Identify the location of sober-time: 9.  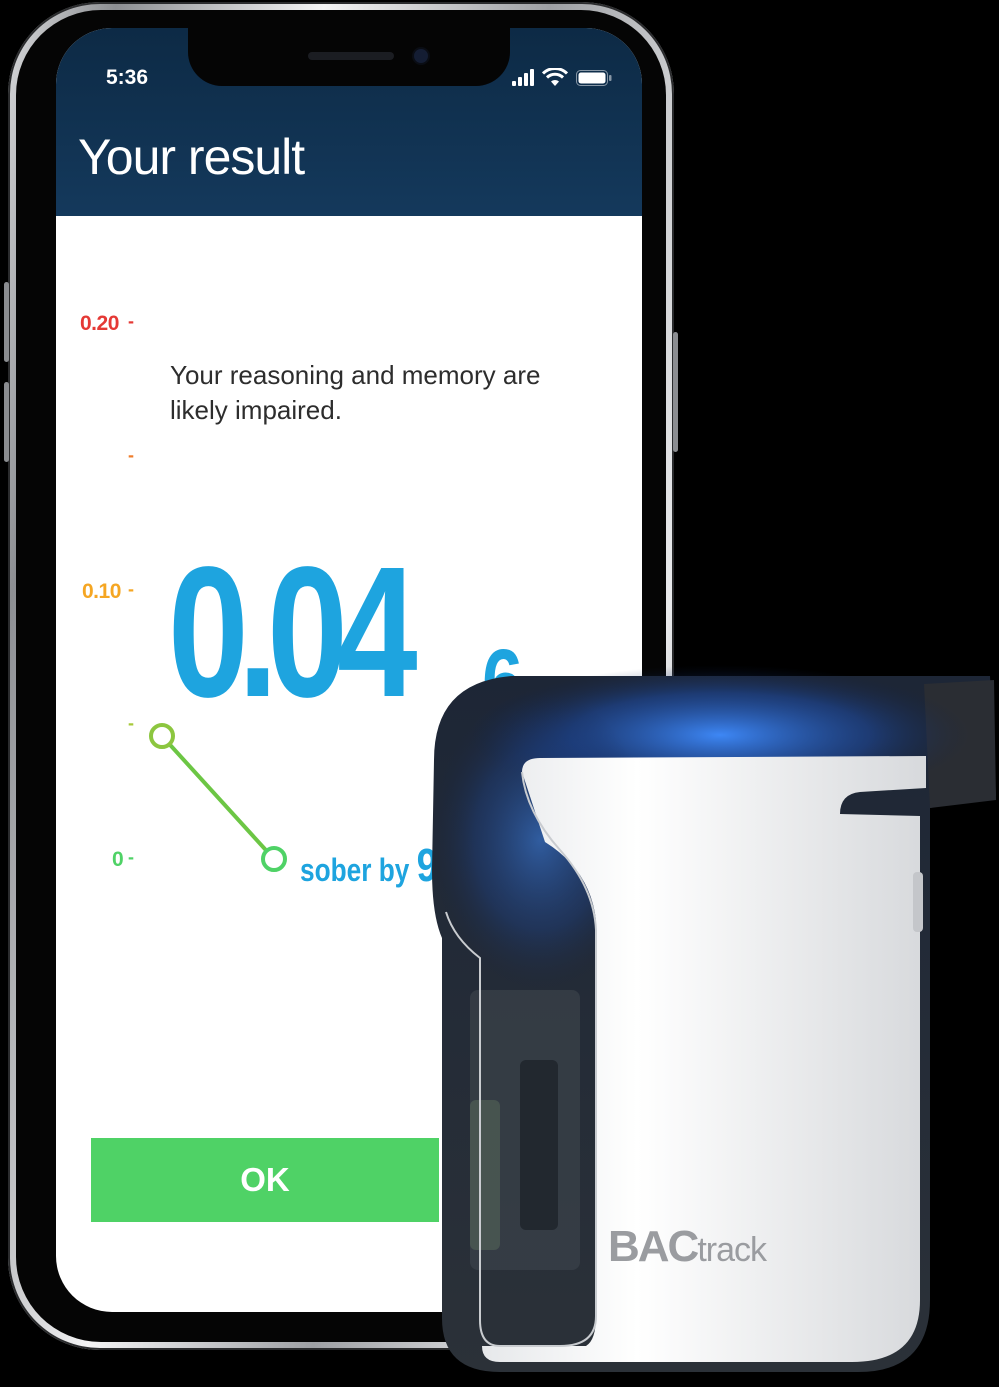
(427, 865).